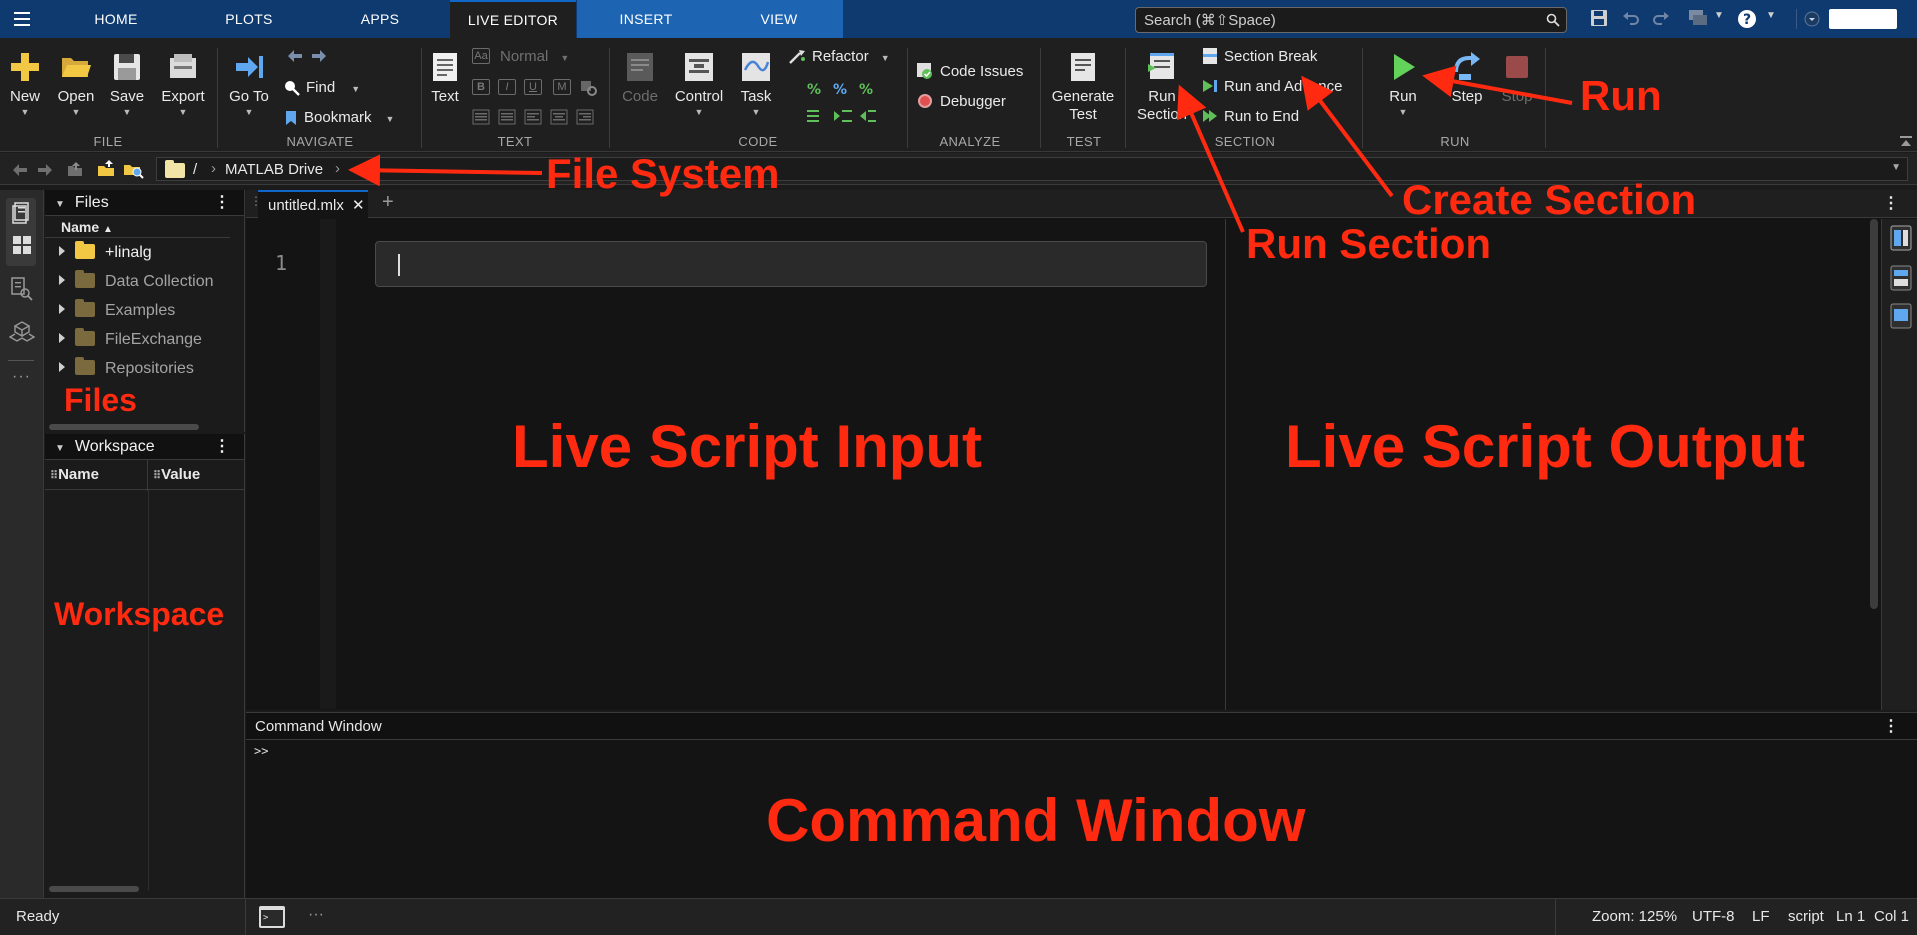 The width and height of the screenshot is (1917, 935). What do you see at coordinates (1403, 89) in the screenshot?
I see `run-button: Run ▼` at bounding box center [1403, 89].